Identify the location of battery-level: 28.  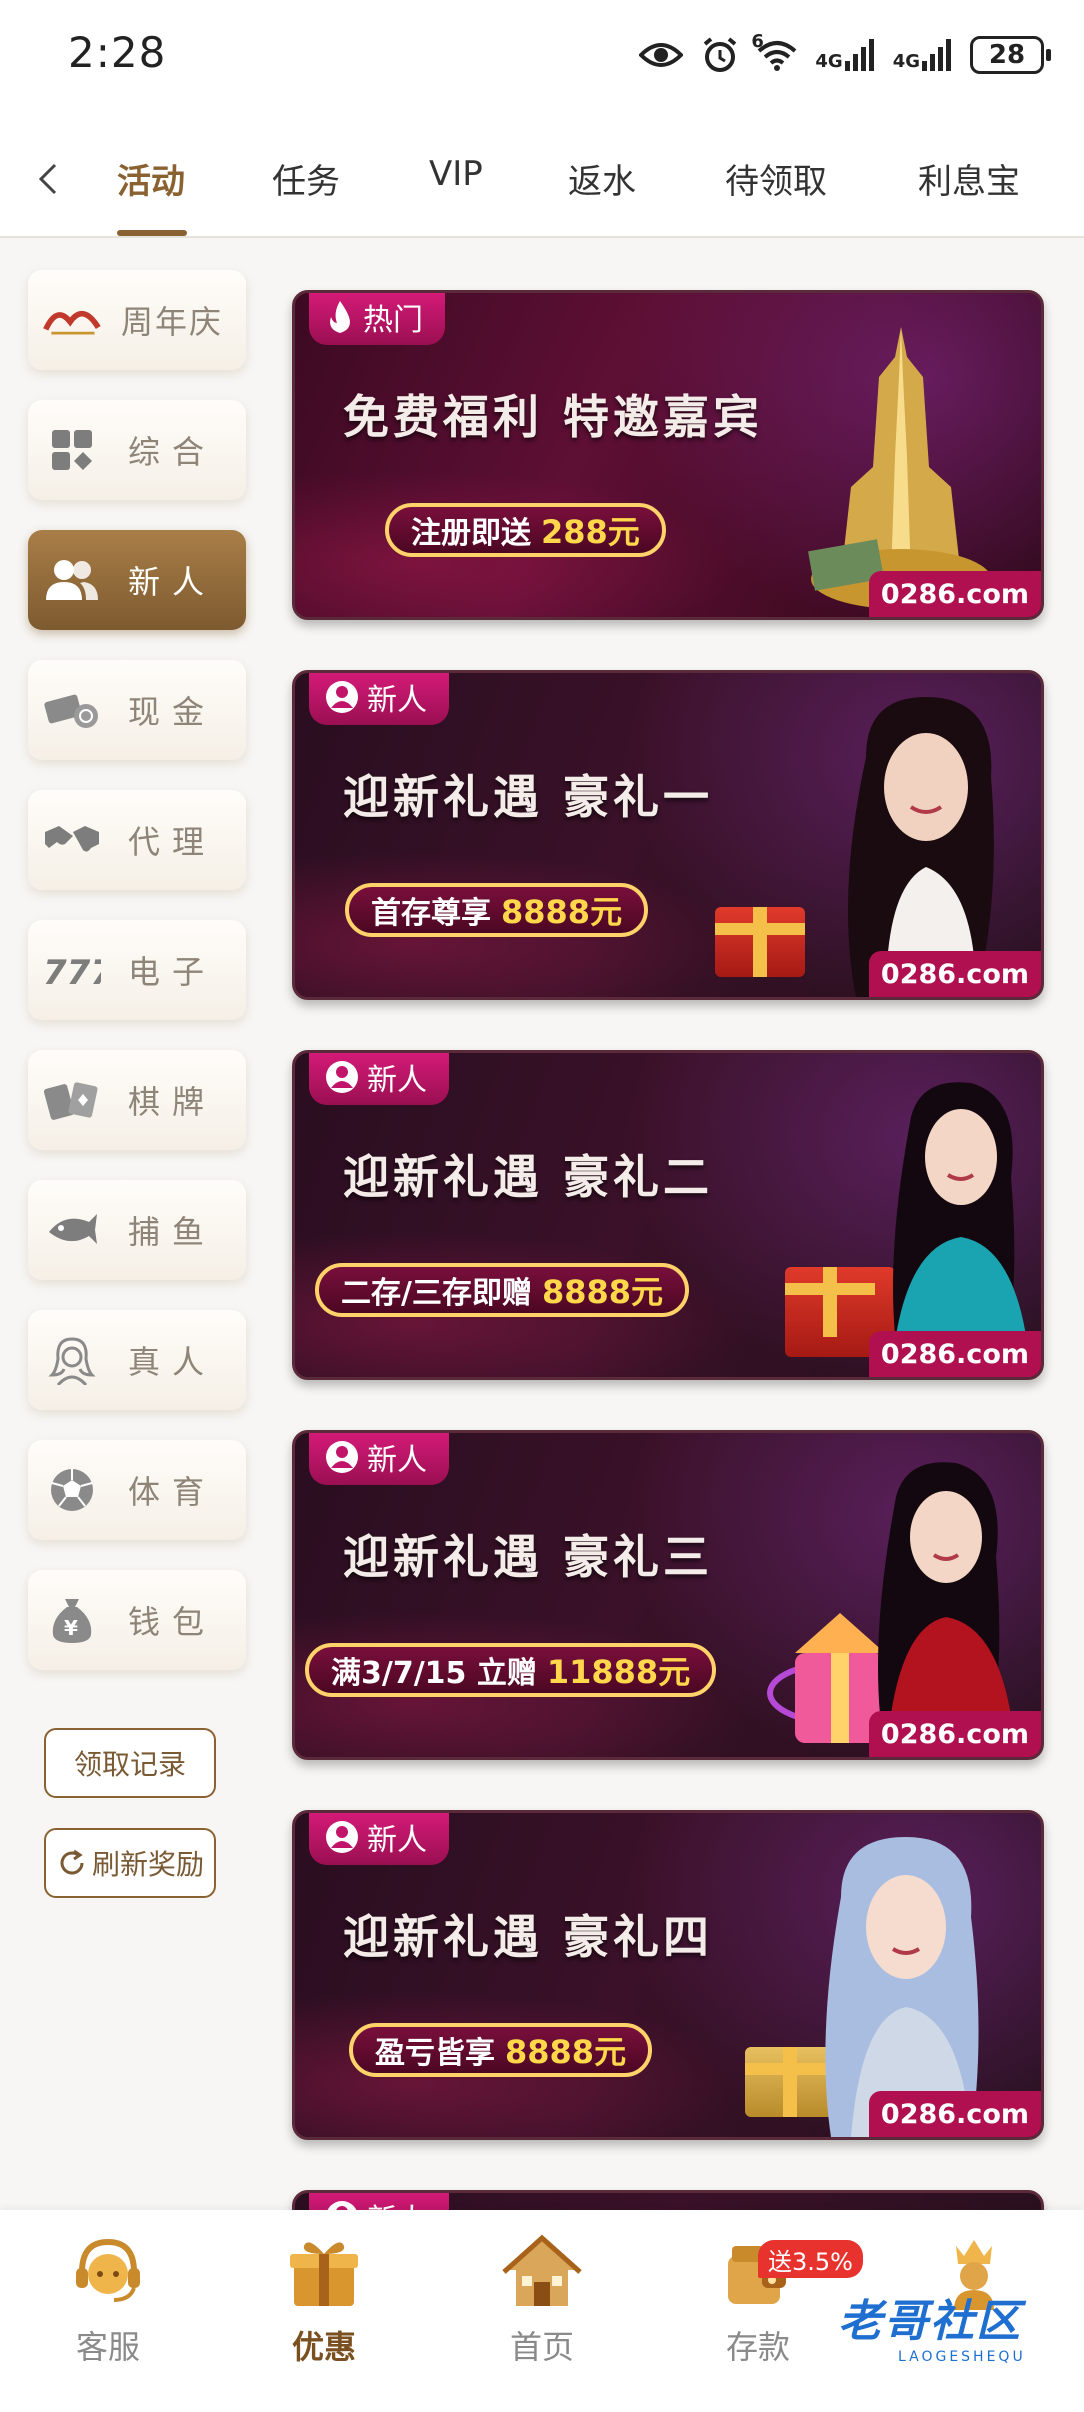
(1007, 55).